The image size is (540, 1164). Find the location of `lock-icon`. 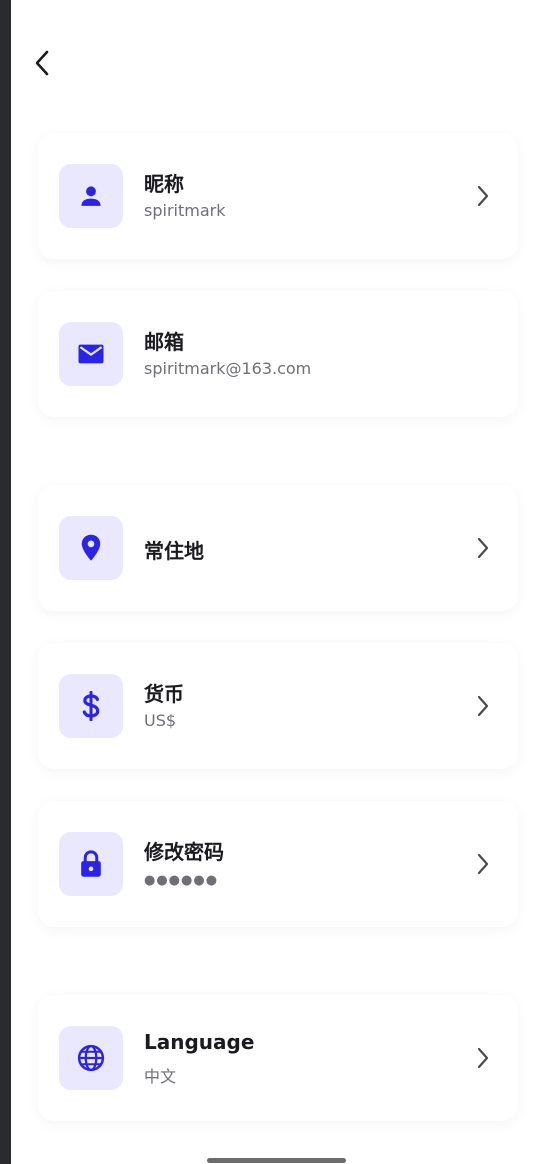

lock-icon is located at coordinates (91, 863).